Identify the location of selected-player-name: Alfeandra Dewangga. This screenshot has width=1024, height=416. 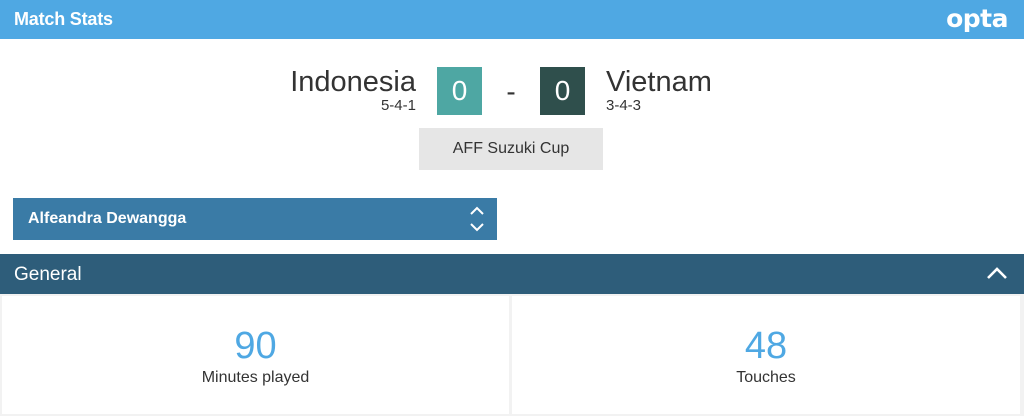
(107, 218).